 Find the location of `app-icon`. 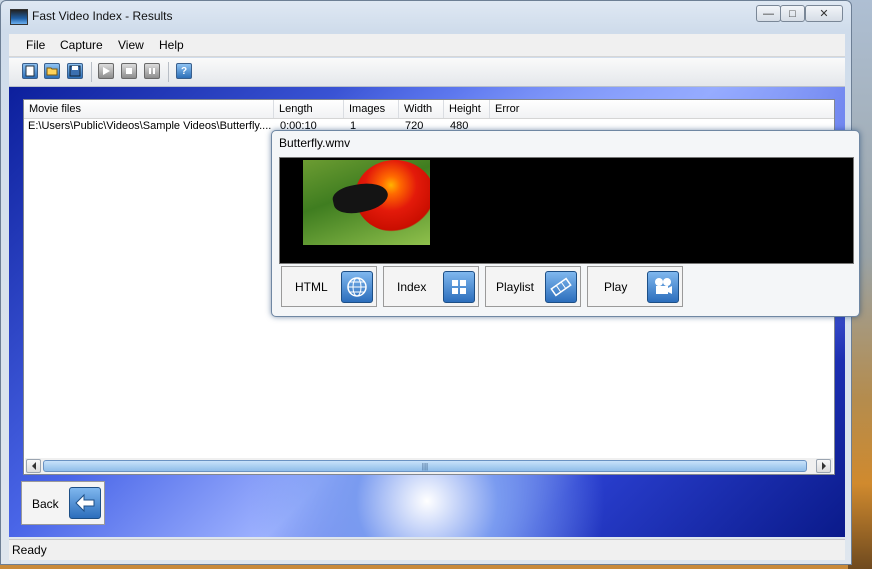

app-icon is located at coordinates (19, 17).